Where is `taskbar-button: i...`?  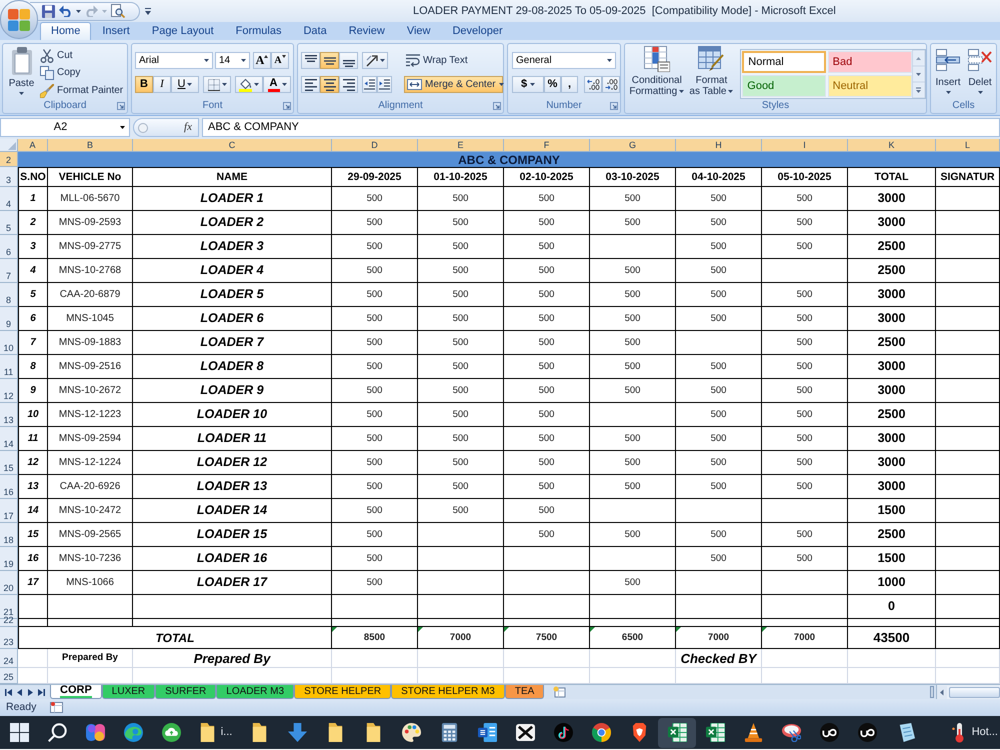 taskbar-button: i... is located at coordinates (215, 733).